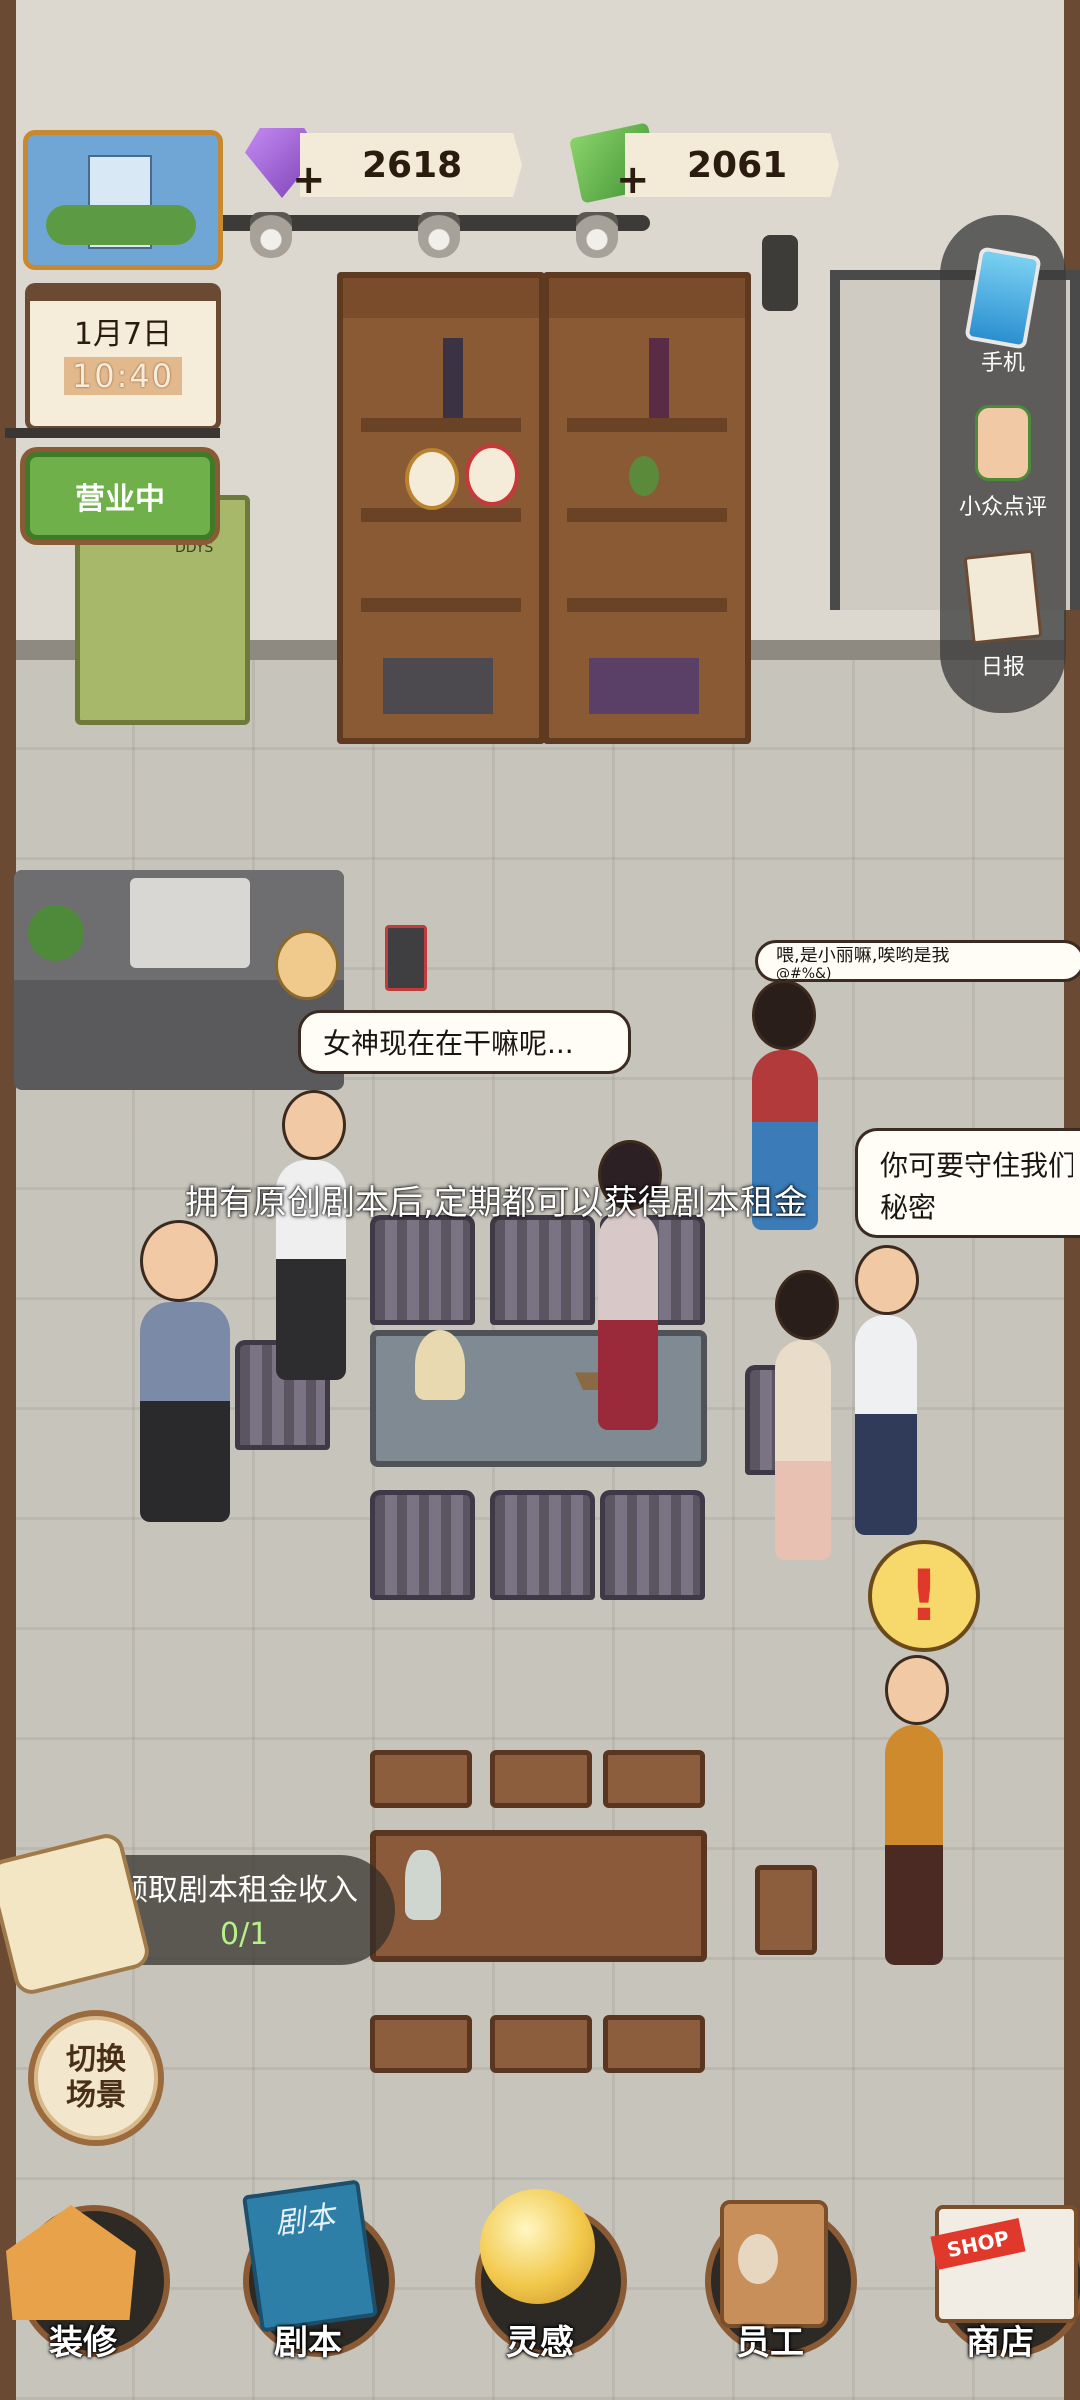  I want to click on newspaper-icon, so click(1003, 597).